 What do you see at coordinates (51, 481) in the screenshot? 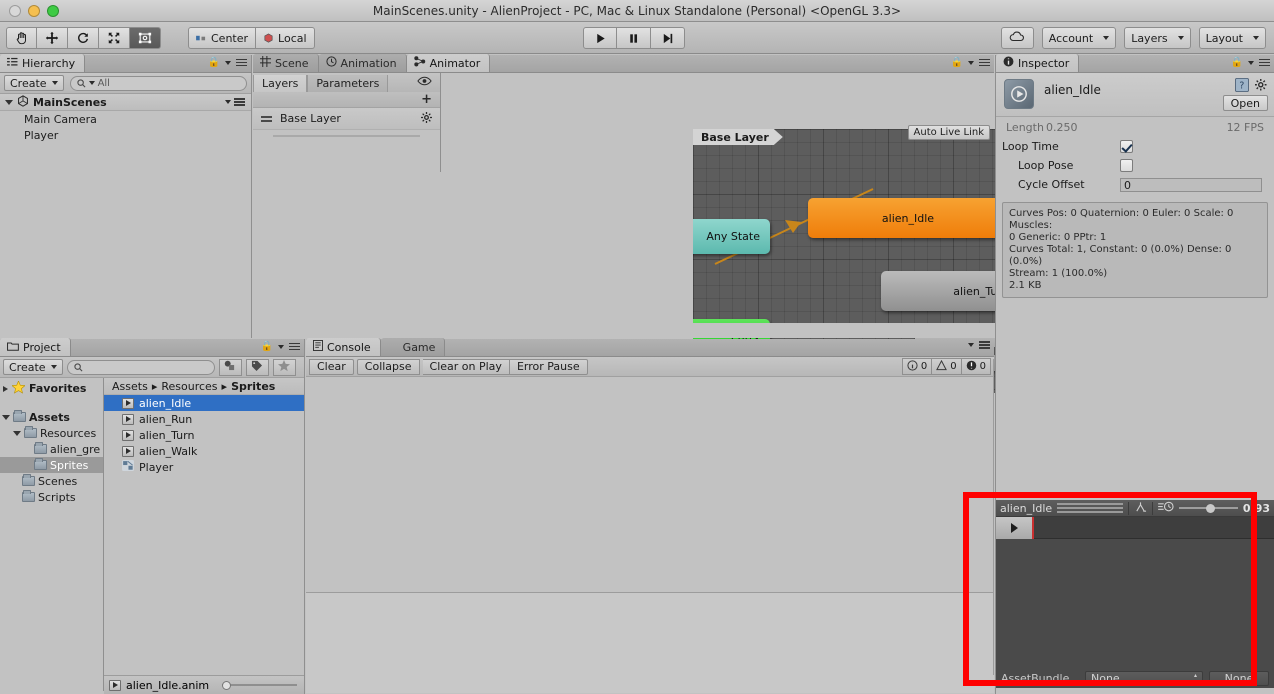
I see `project-tree-item-scenes: Scenes` at bounding box center [51, 481].